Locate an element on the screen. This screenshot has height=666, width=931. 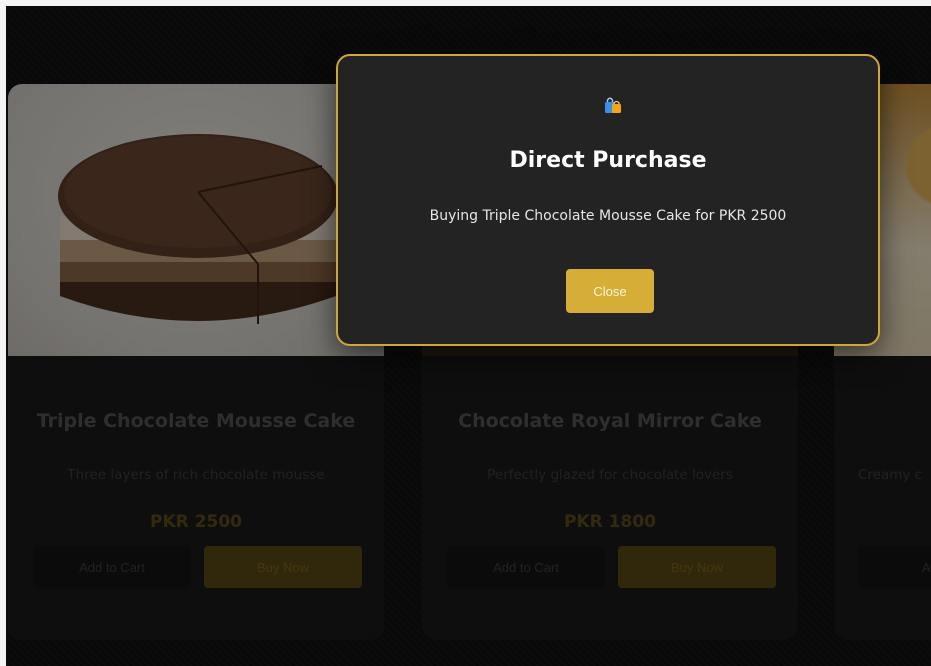
dialog-title: Direct Purchase is located at coordinates (608, 160).